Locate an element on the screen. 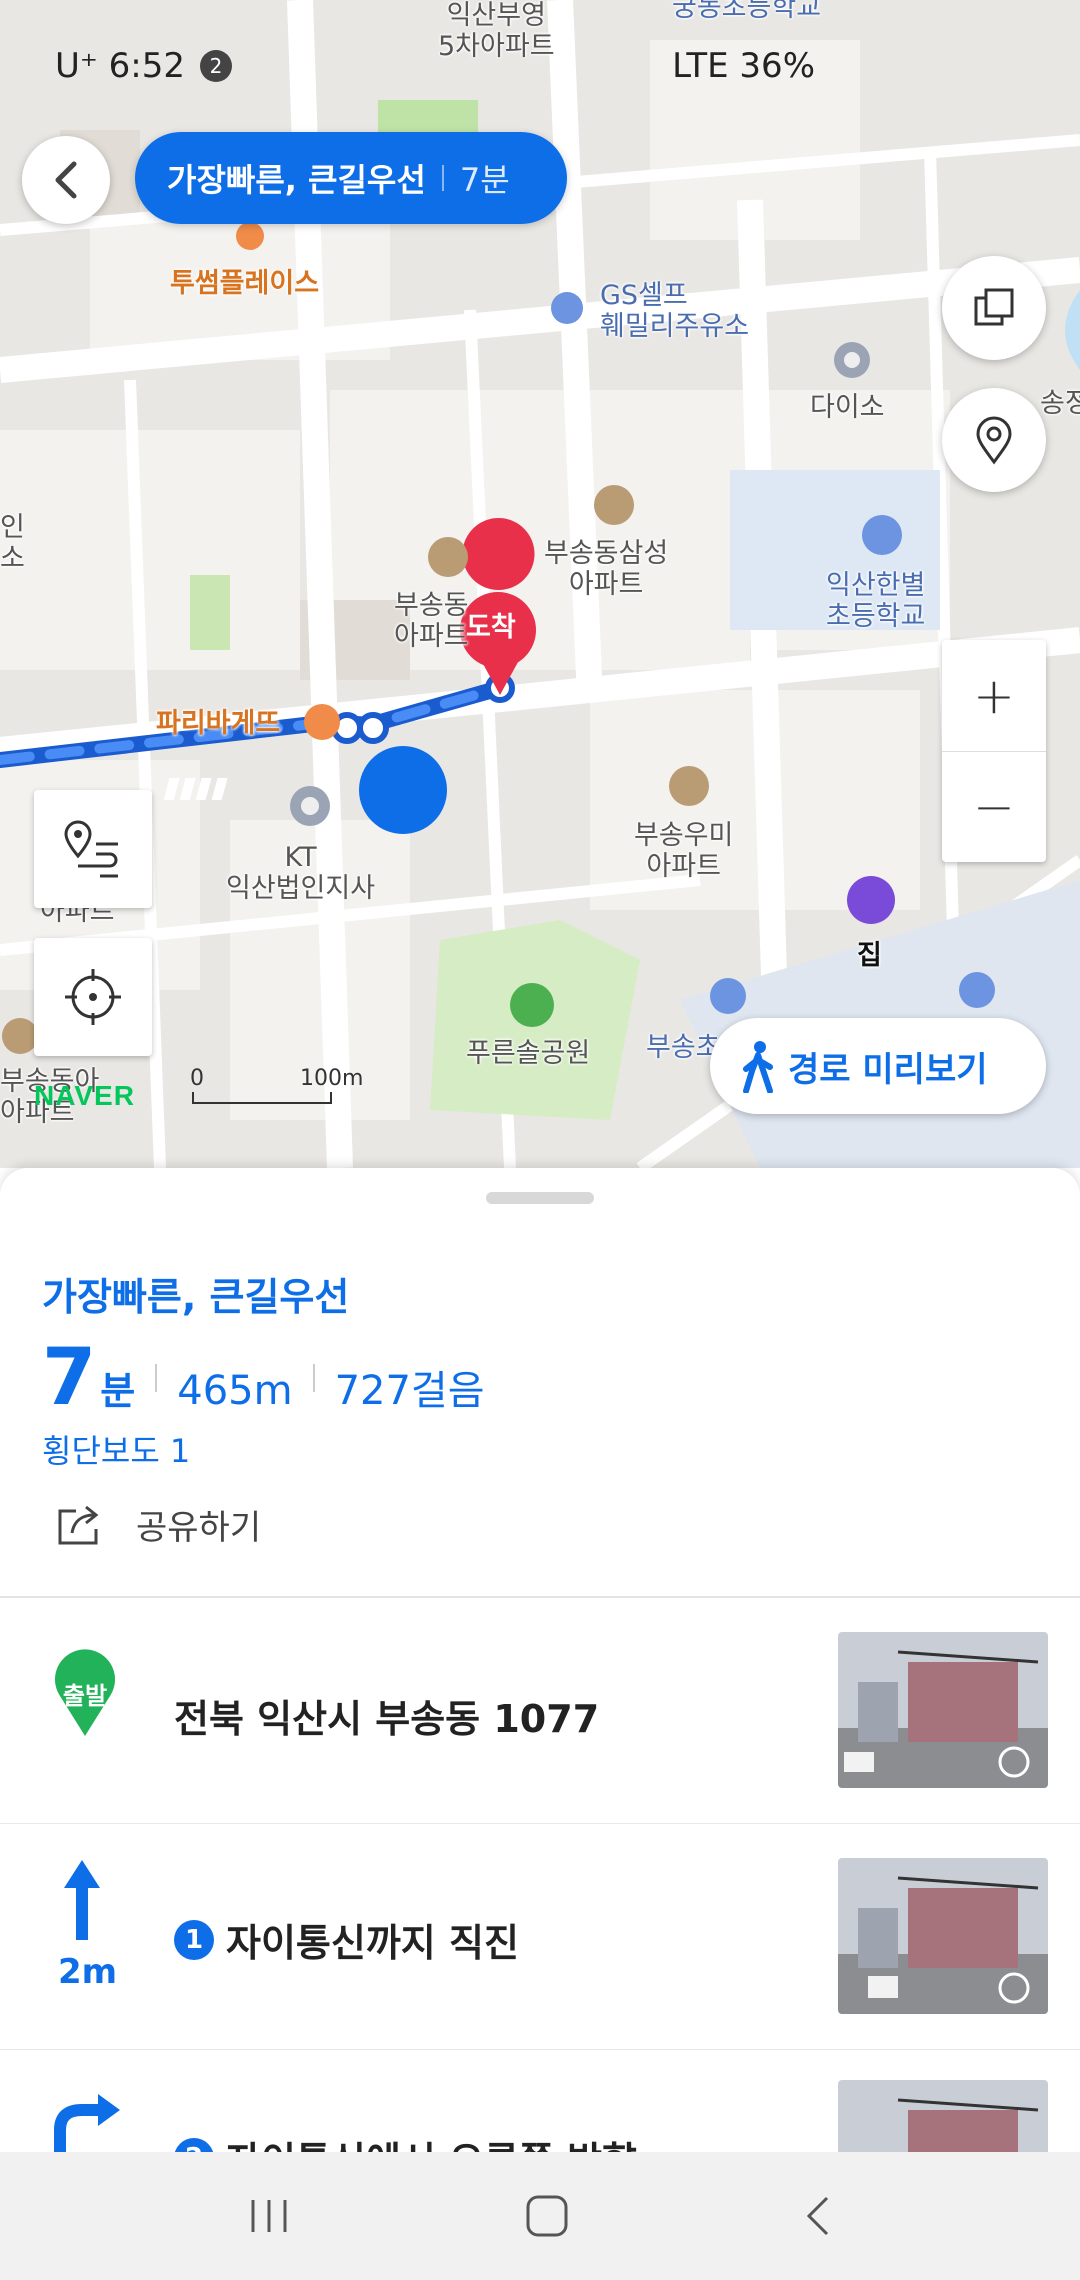 Image resolution: width=1080 pixels, height=2280 pixels. status-bar: U⁺ 6:52 2 LTE 36% is located at coordinates (540, 65).